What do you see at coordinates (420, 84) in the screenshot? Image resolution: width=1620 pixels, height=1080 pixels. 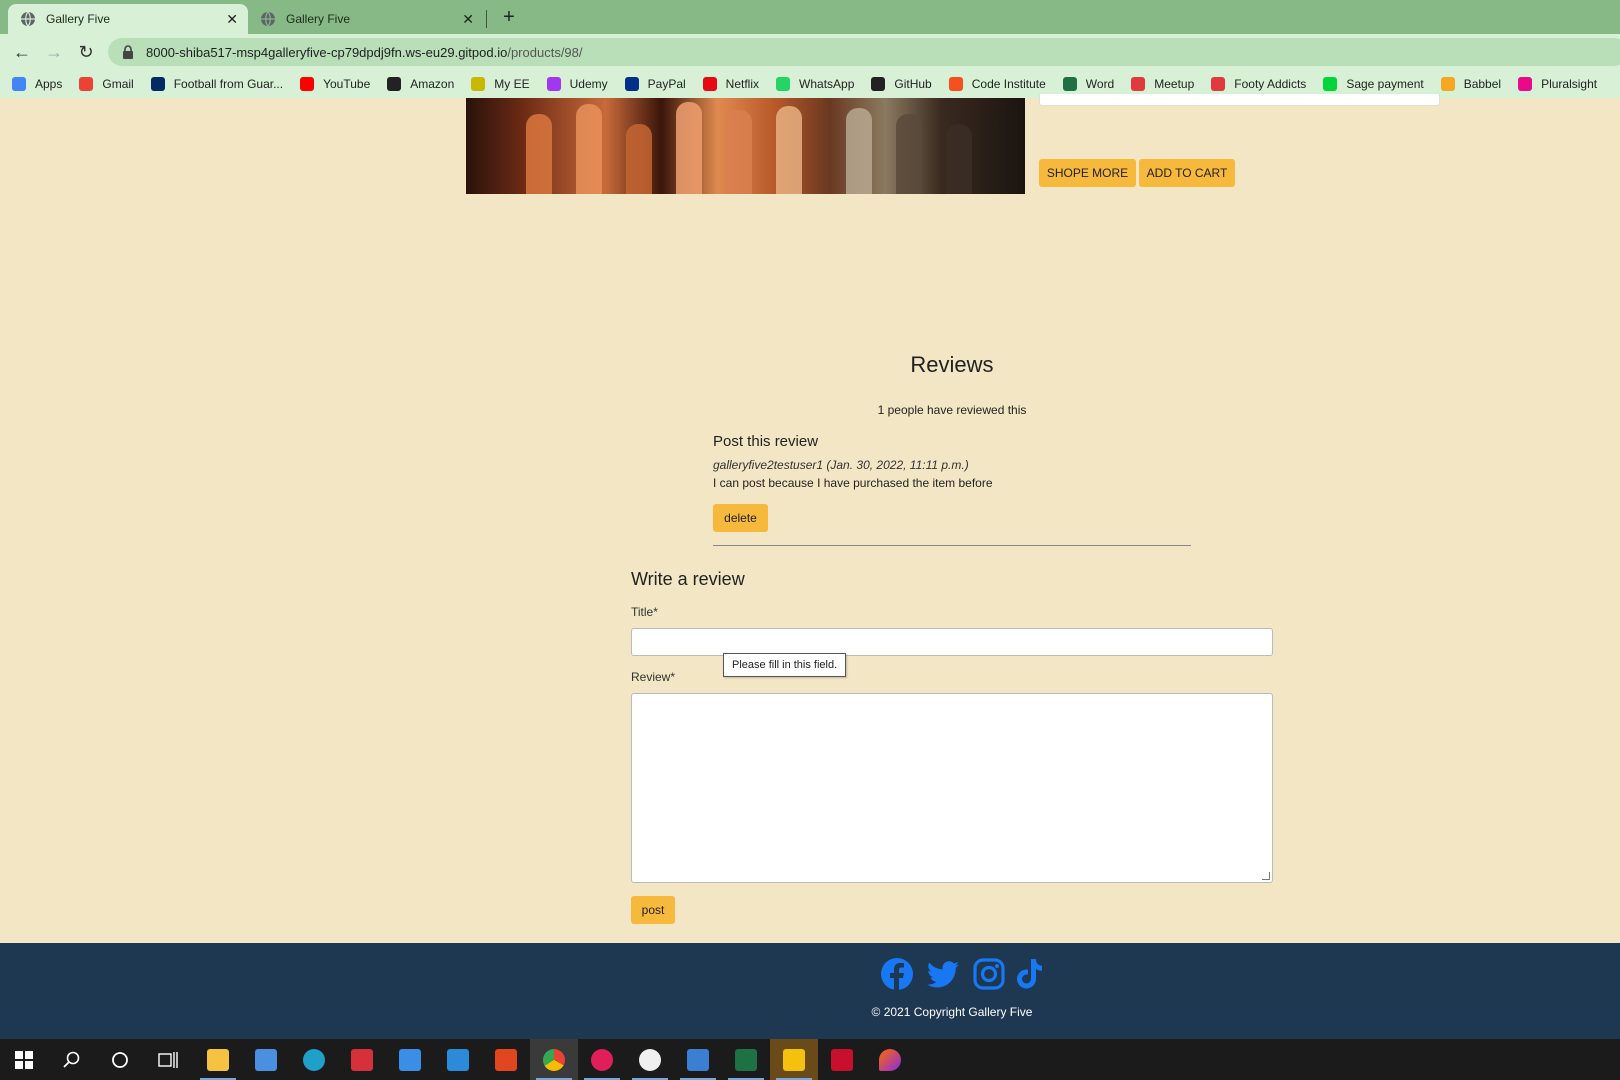 I see `bookmark-item: Amazon` at bounding box center [420, 84].